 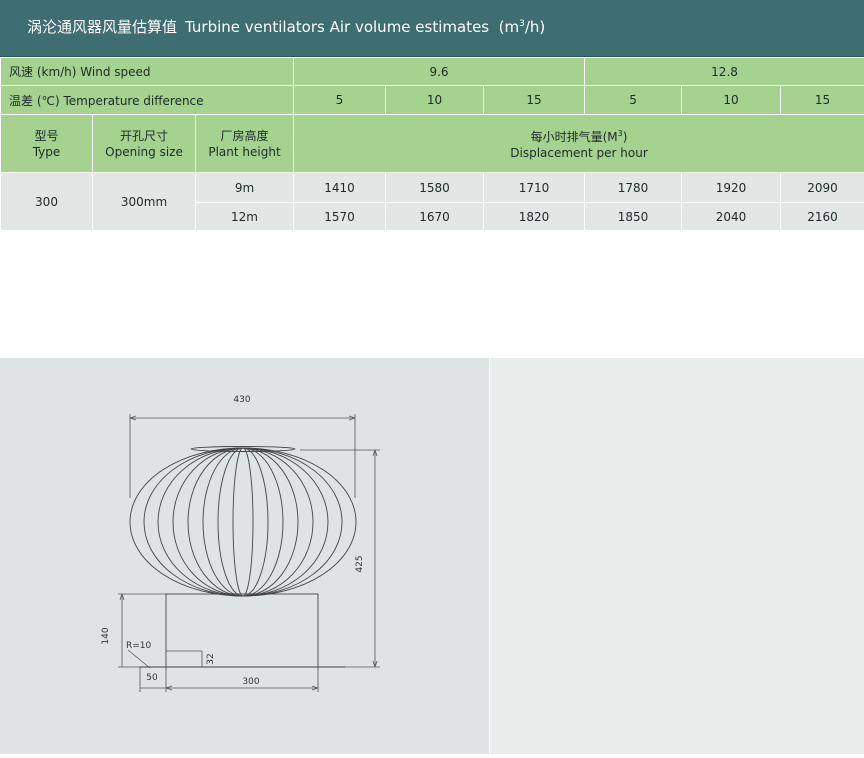 I want to click on value-cell: 1820, so click(x=534, y=217).